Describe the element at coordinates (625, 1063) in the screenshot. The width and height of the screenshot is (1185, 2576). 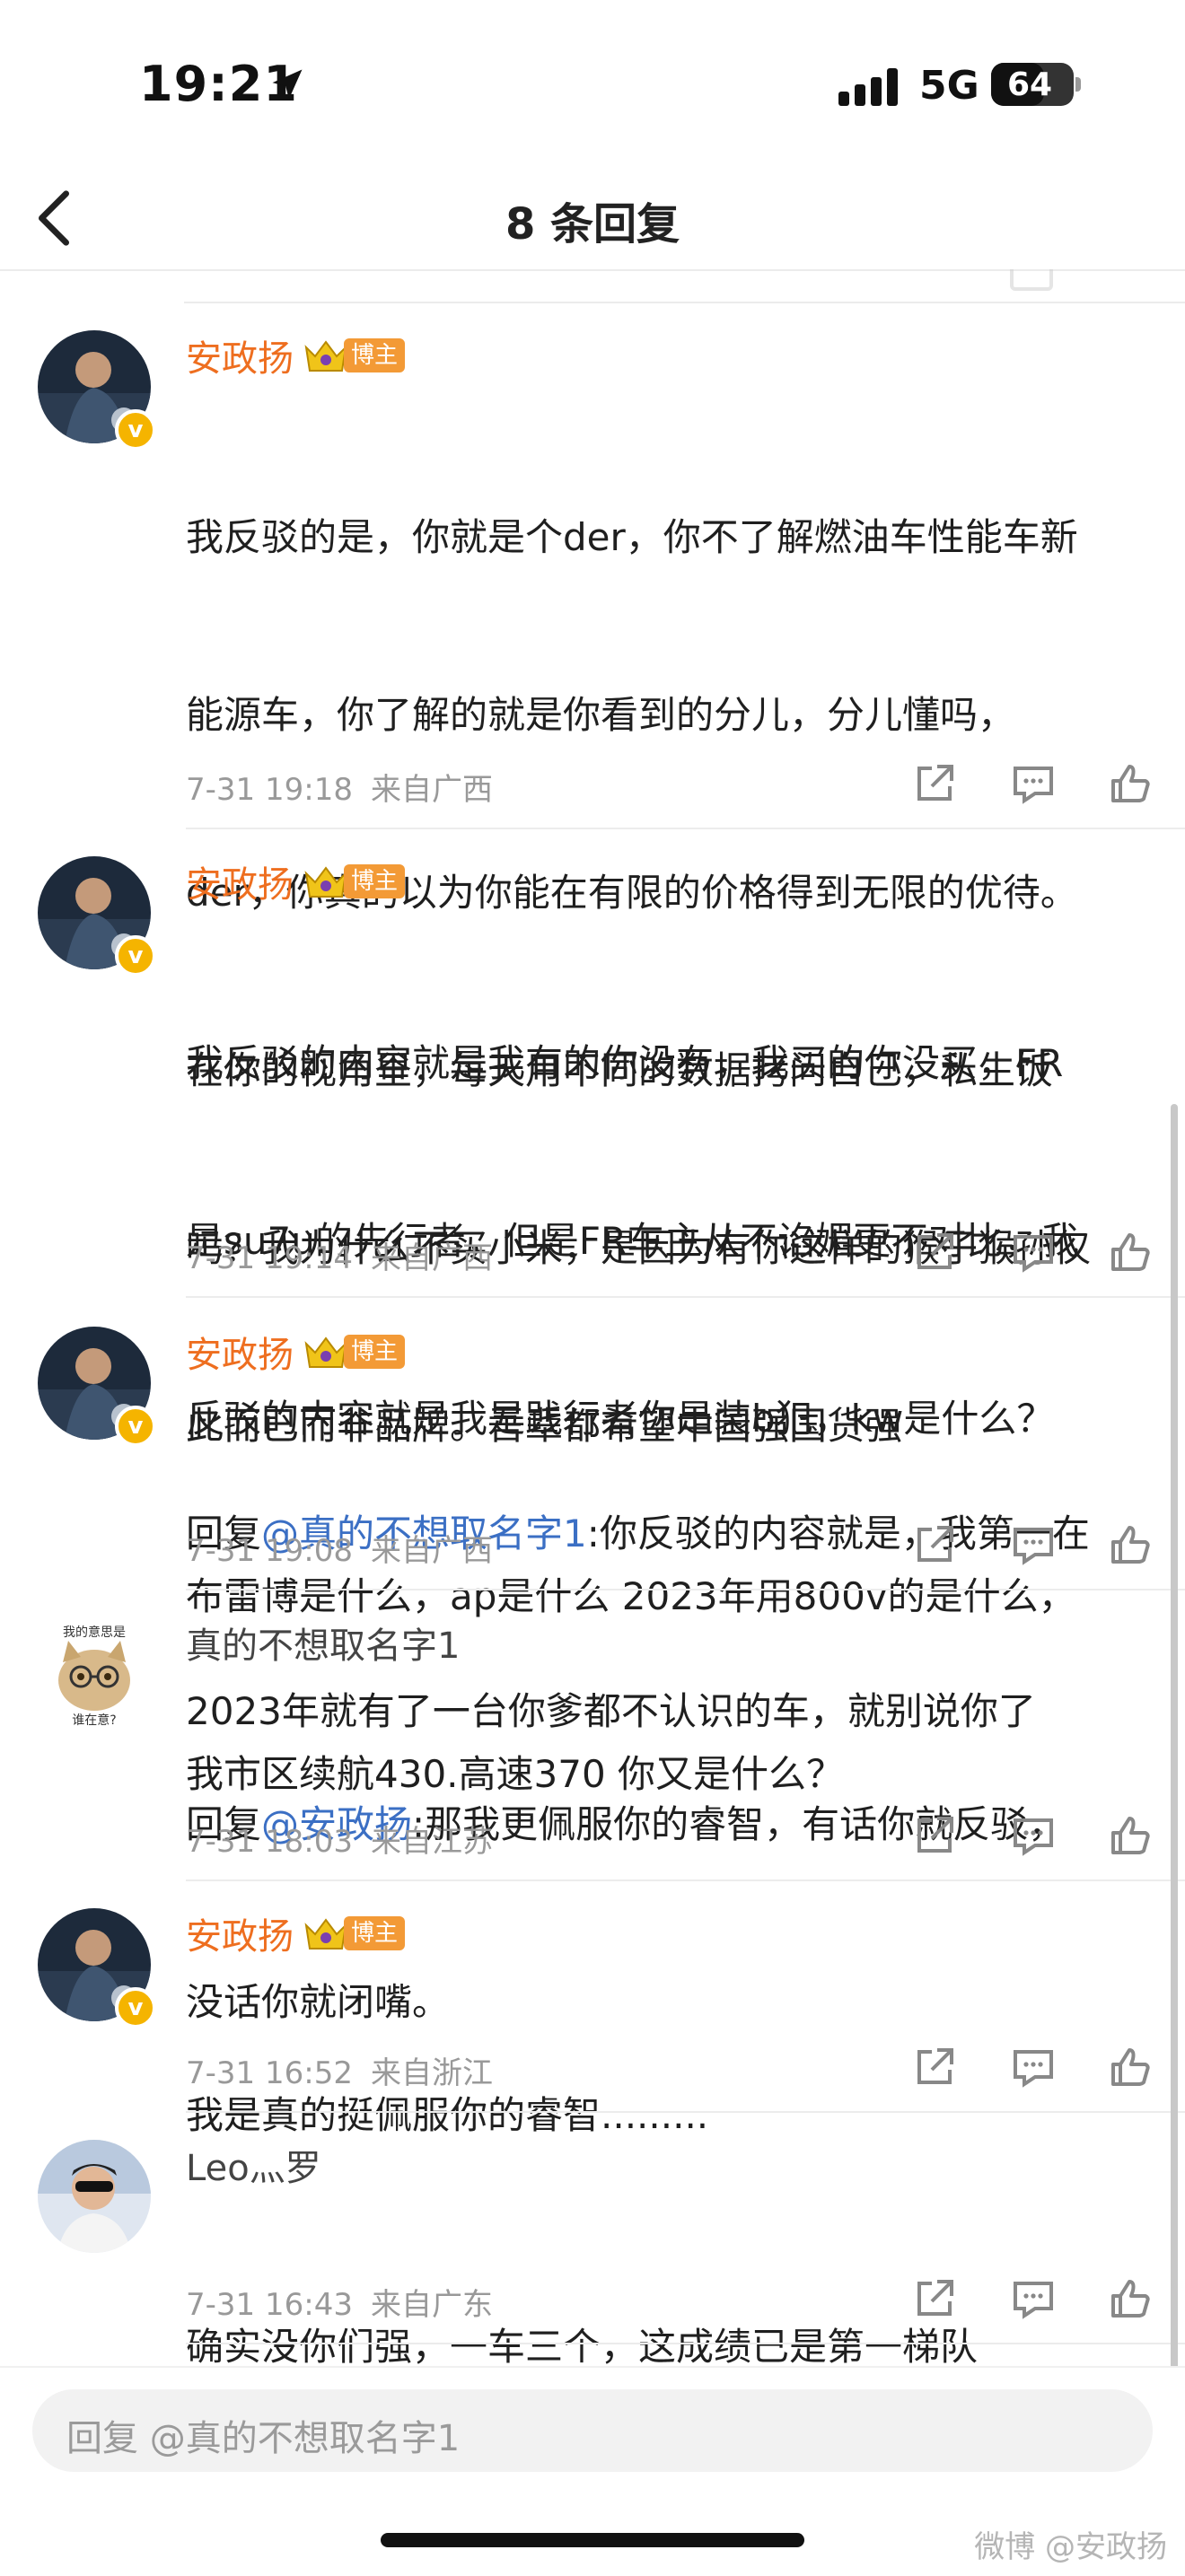
I see `comment-line: 我反驳的内容就是我有的你没有，我买的你没买，FR` at that location.